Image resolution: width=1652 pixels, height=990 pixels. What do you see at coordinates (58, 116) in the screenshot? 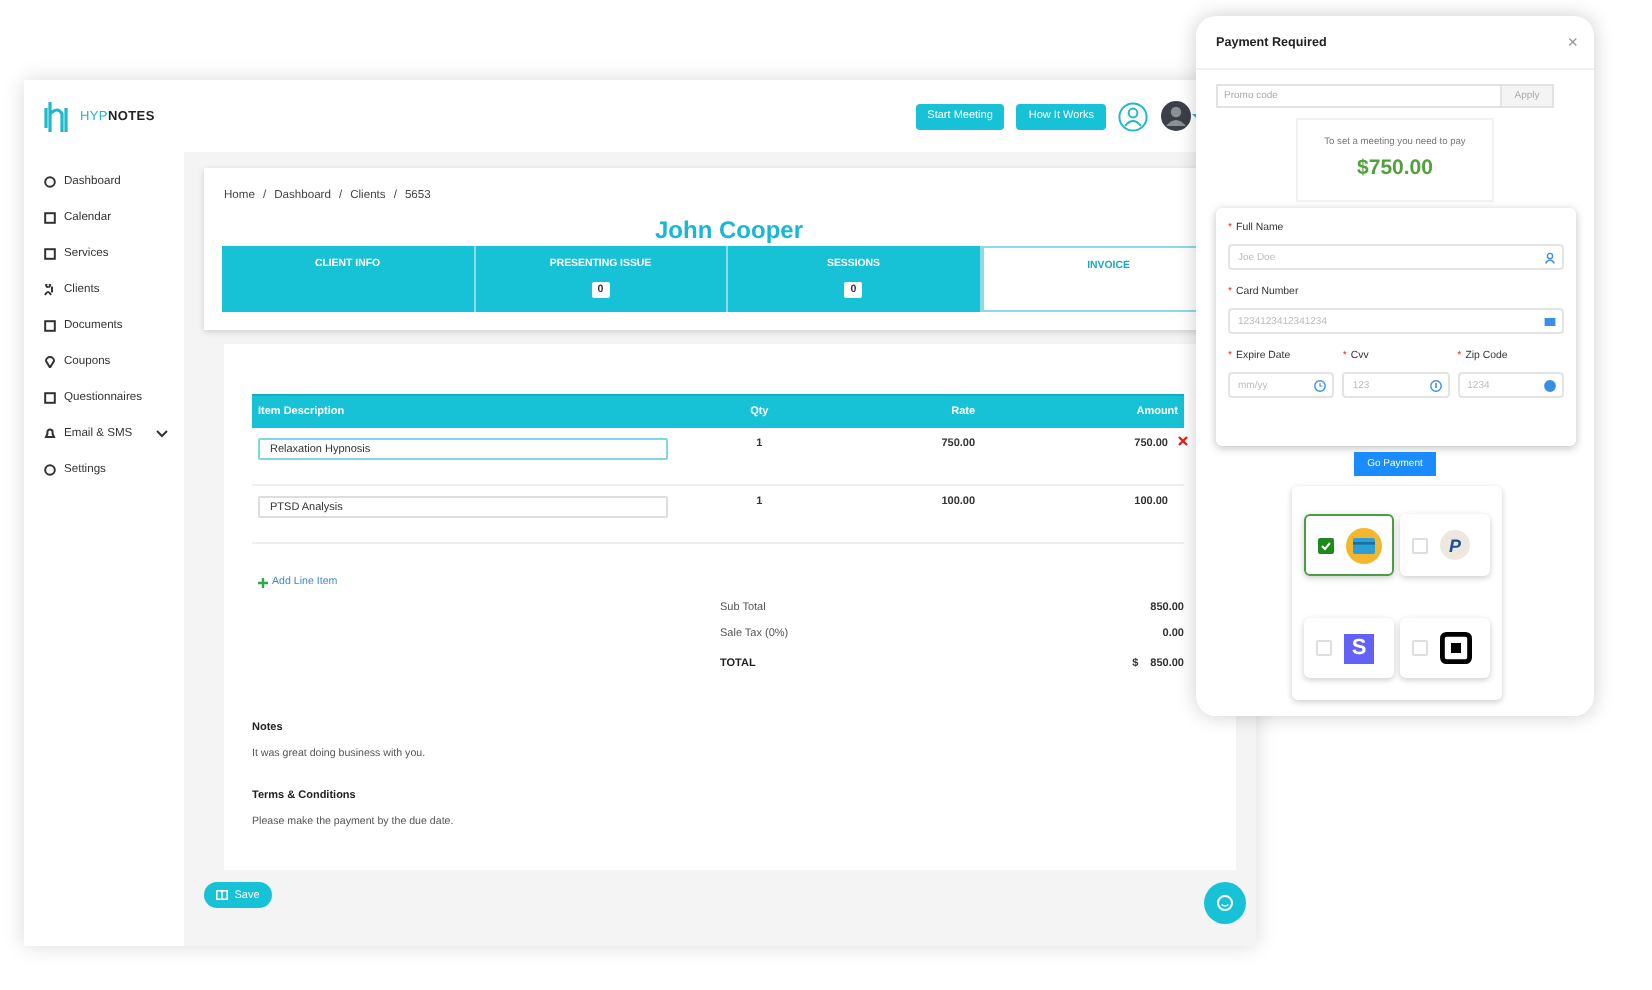
I see `logo-icon` at bounding box center [58, 116].